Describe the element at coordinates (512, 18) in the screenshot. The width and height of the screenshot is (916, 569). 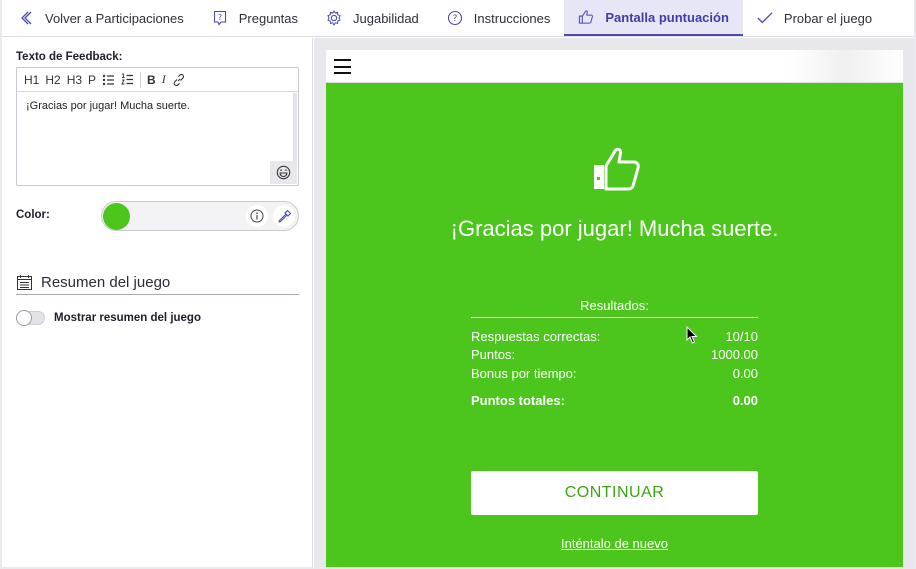
I see `tab-instructions-label: Instrucciones` at that location.